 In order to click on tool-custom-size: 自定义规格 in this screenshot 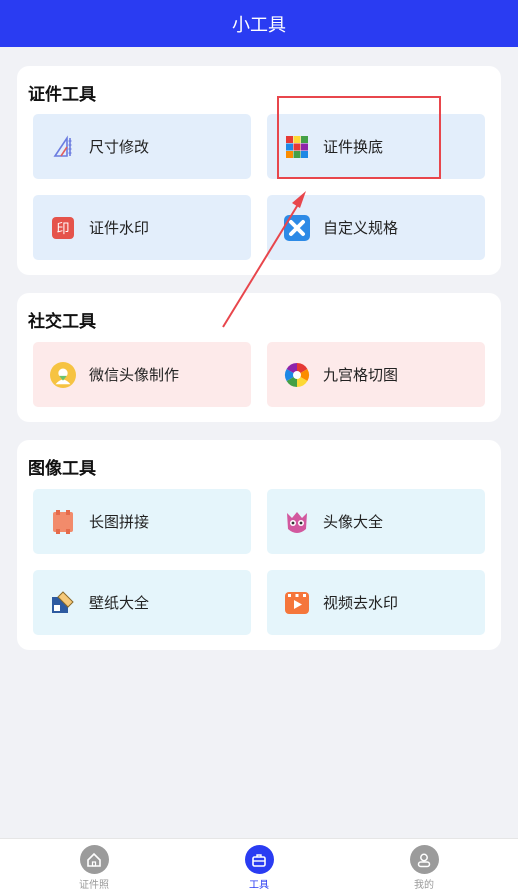, I will do `click(376, 227)`.